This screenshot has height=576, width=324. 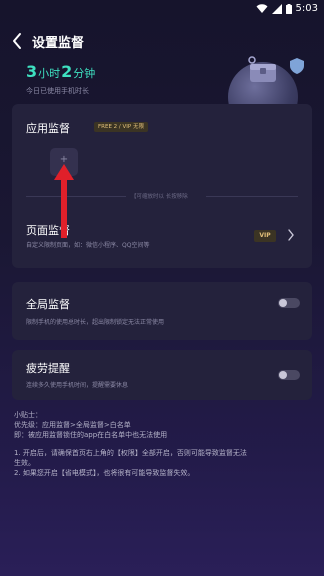 I want to click on arrow-annotation, so click(x=64, y=201).